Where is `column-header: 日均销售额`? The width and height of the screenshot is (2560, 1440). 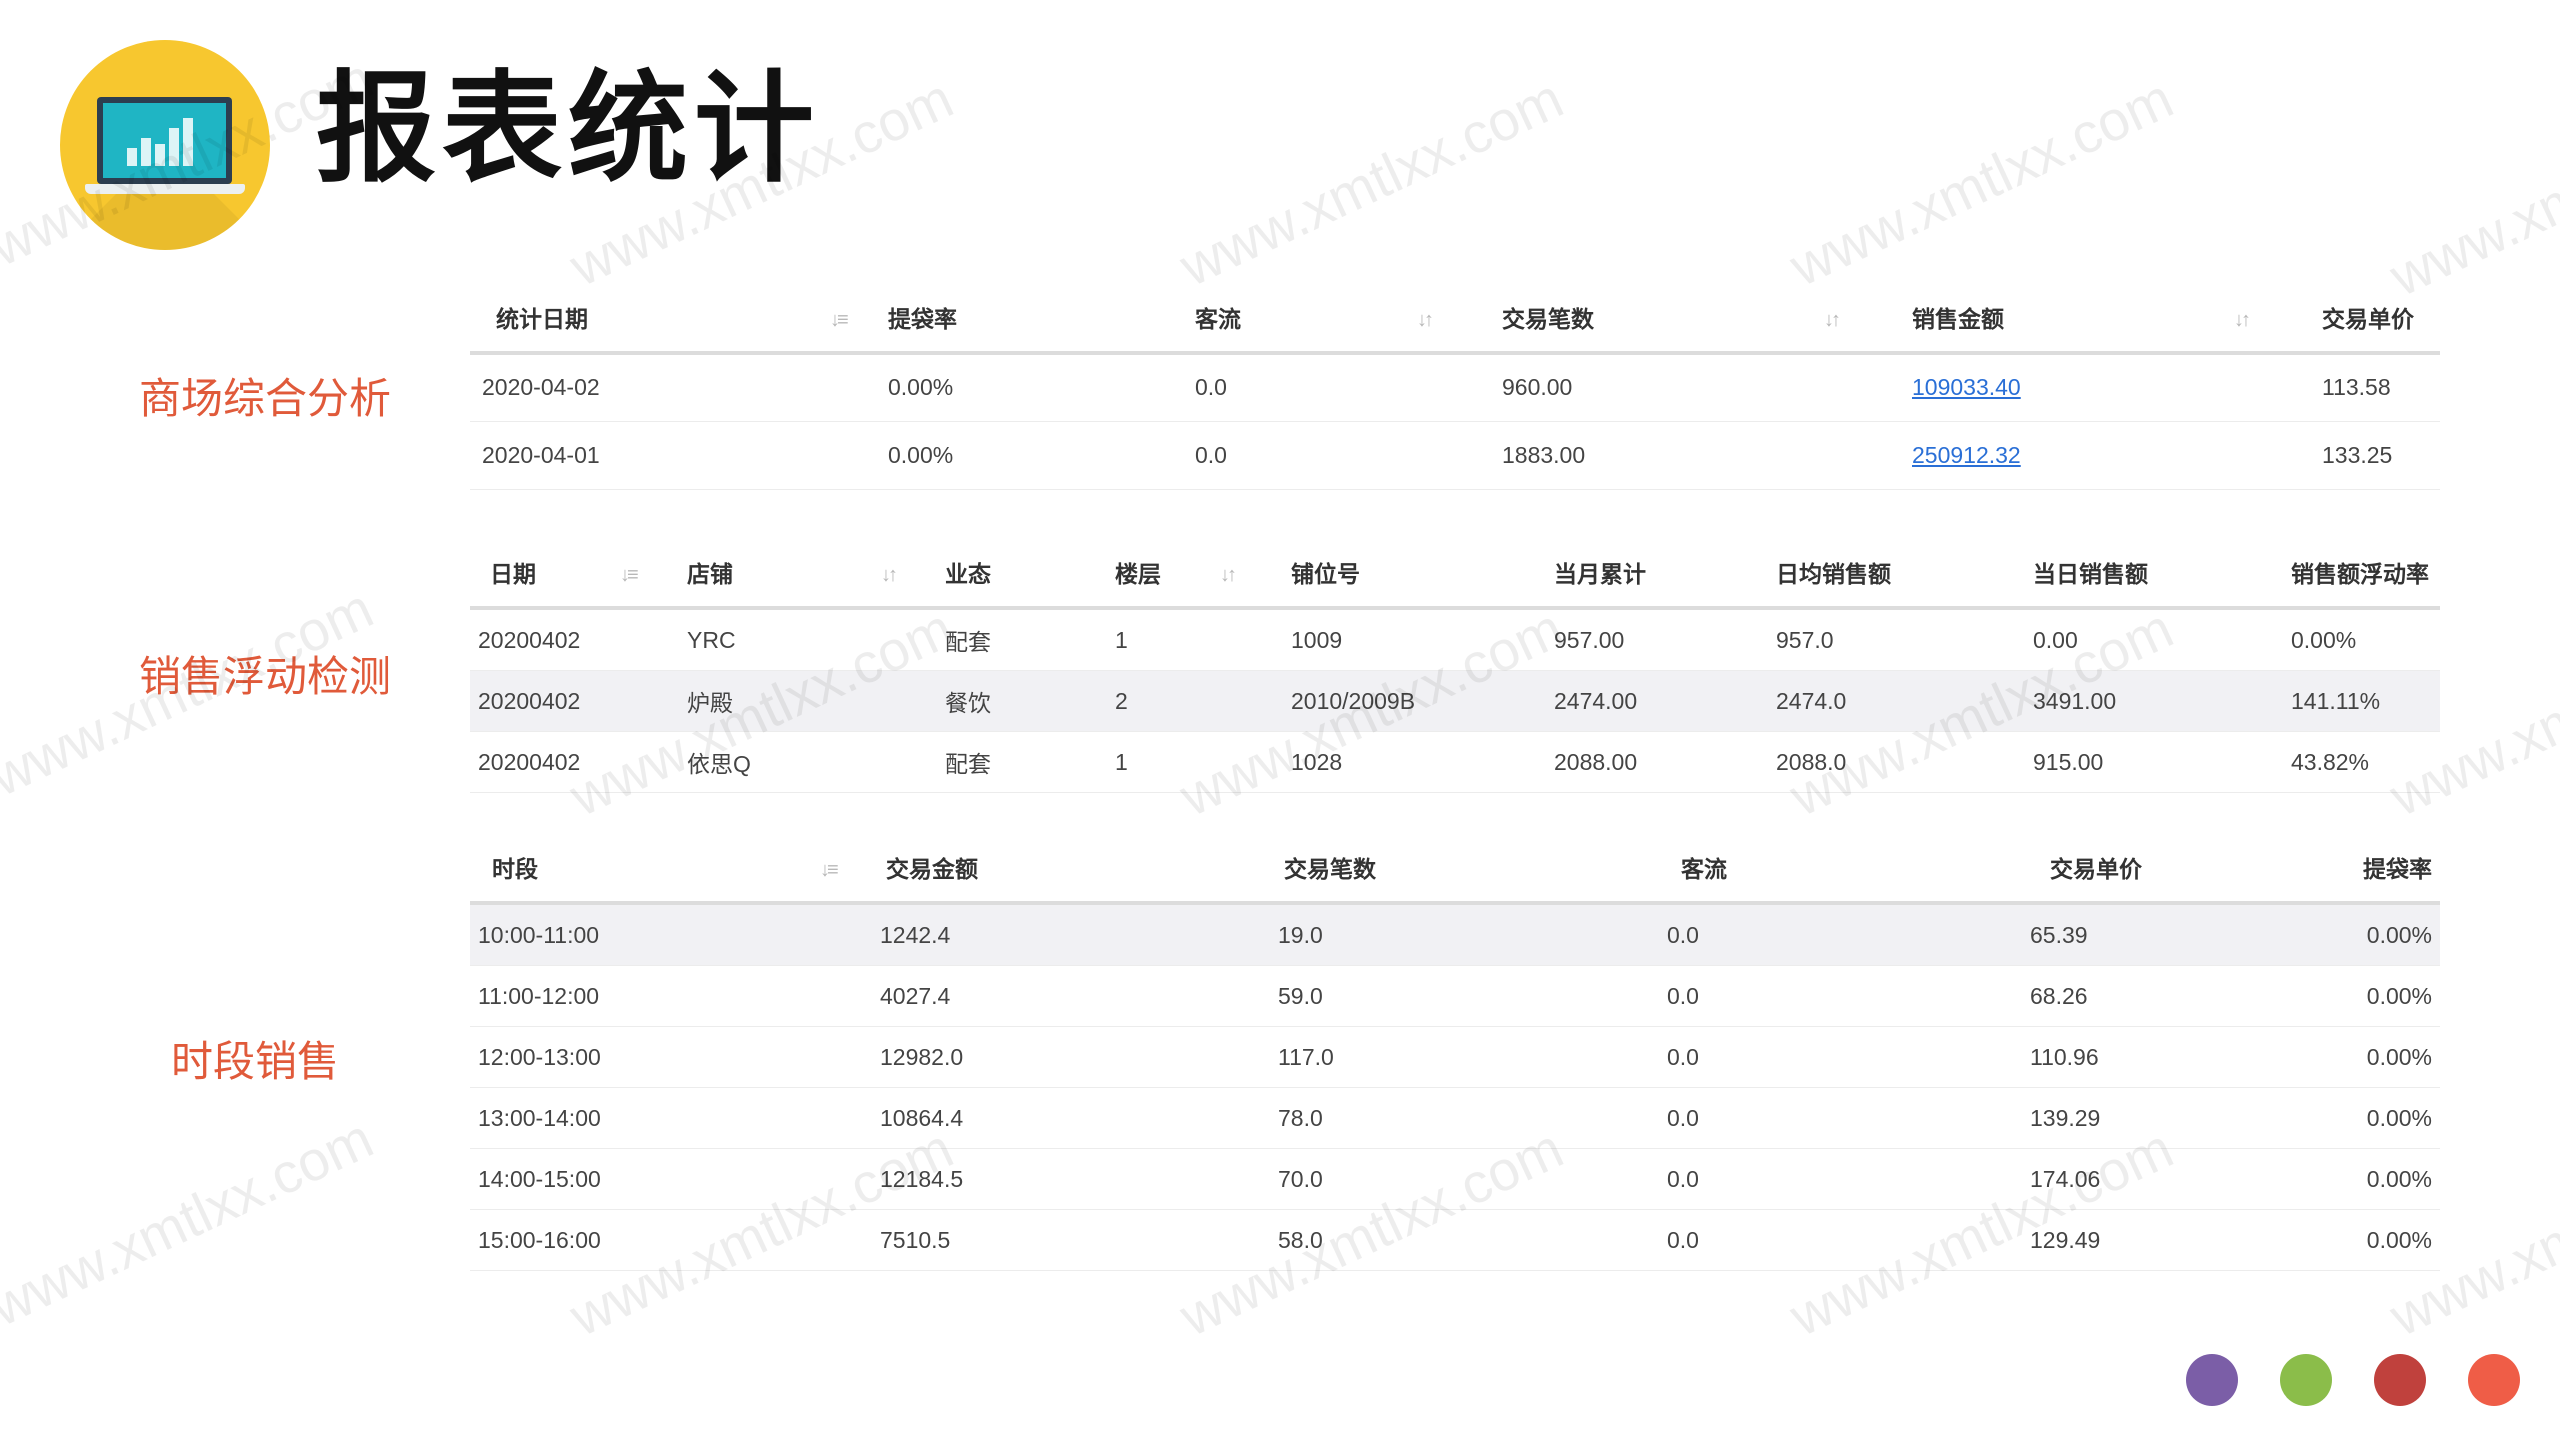
column-header: 日均销售额 is located at coordinates (1884, 574).